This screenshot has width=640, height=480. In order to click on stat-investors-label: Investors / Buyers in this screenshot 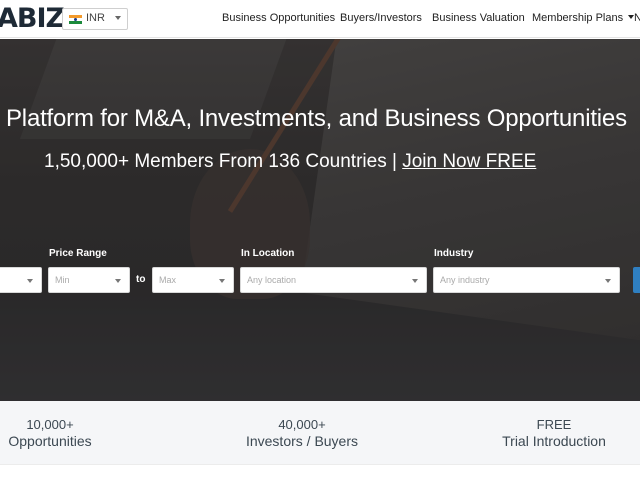, I will do `click(302, 441)`.